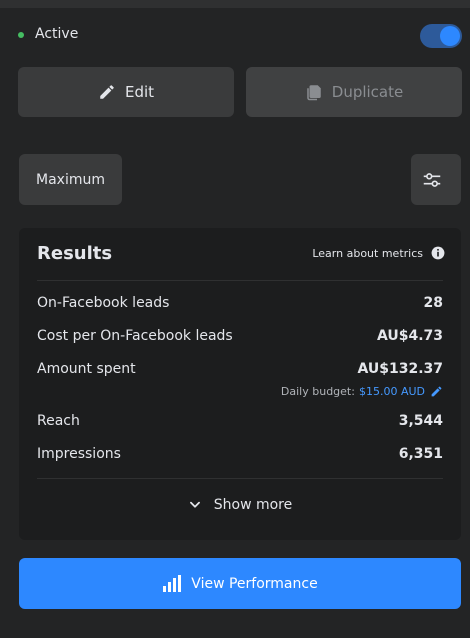  What do you see at coordinates (400, 369) in the screenshot?
I see `metric-value: AU$132.37` at bounding box center [400, 369].